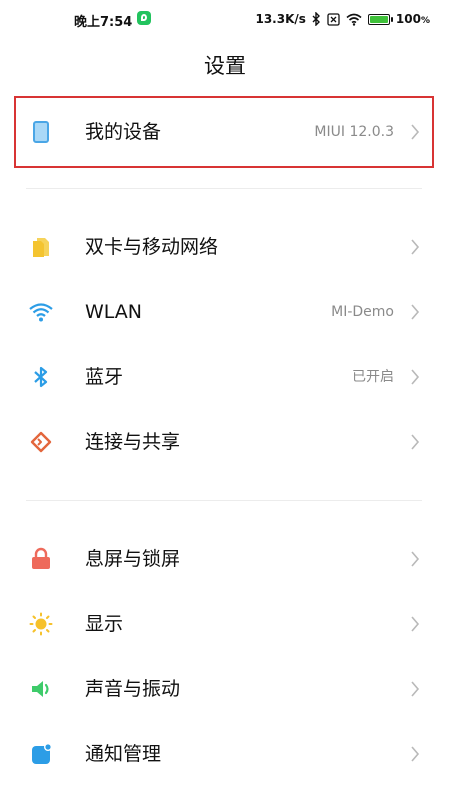 This screenshot has height=786, width=450. Describe the element at coordinates (342, 19) in the screenshot. I see `status-right: 13.3K/s 100%` at that location.